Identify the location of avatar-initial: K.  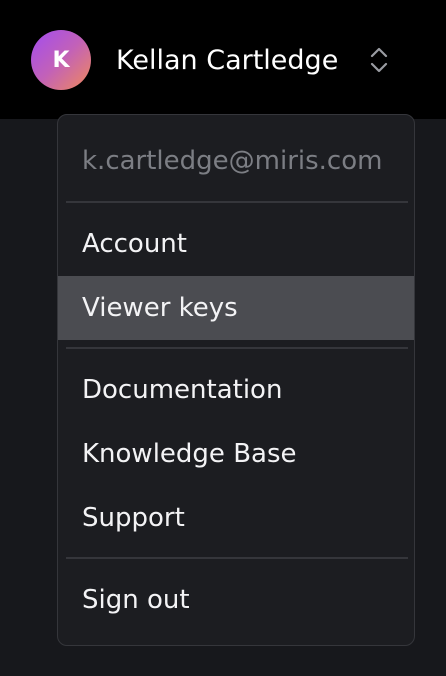
(61, 60).